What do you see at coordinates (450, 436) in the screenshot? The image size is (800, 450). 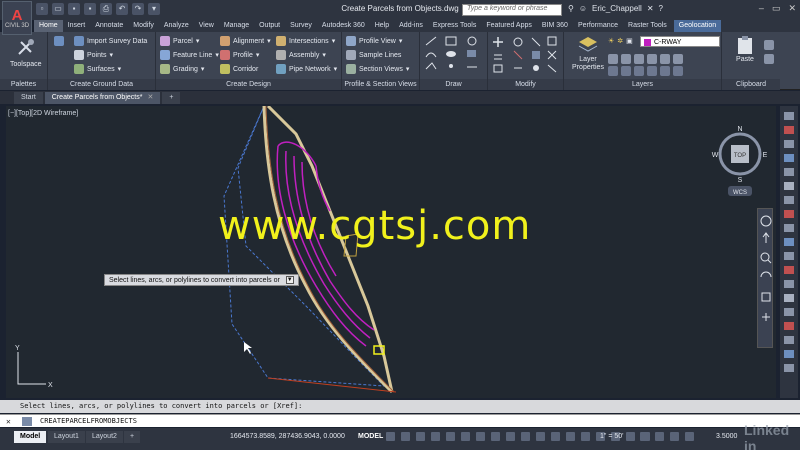 I see `ortho-icon` at bounding box center [450, 436].